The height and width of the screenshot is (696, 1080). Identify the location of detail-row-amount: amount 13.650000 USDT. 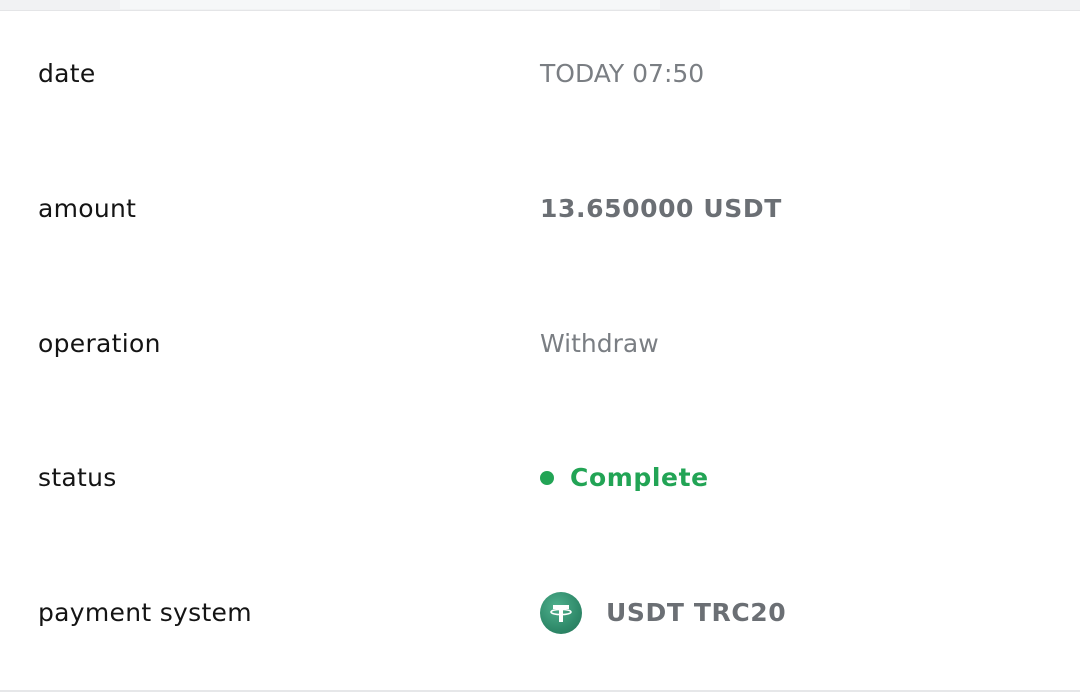
(540, 209).